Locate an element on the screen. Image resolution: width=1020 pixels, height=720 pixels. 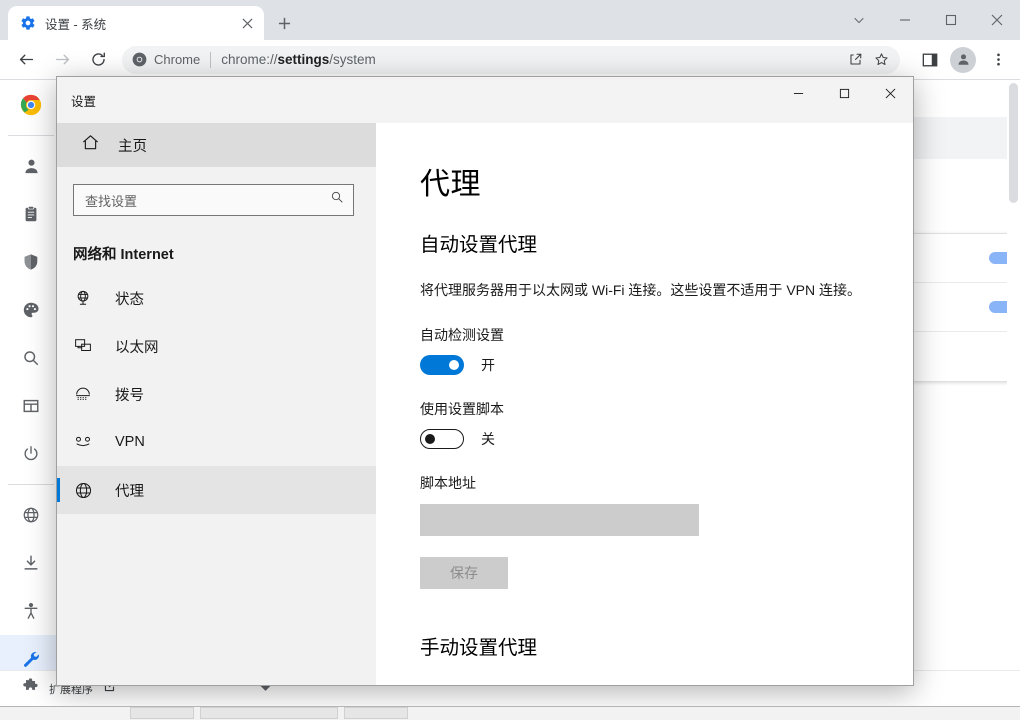
auto-proxy-heading: 自动设置代理 is located at coordinates (479, 245).